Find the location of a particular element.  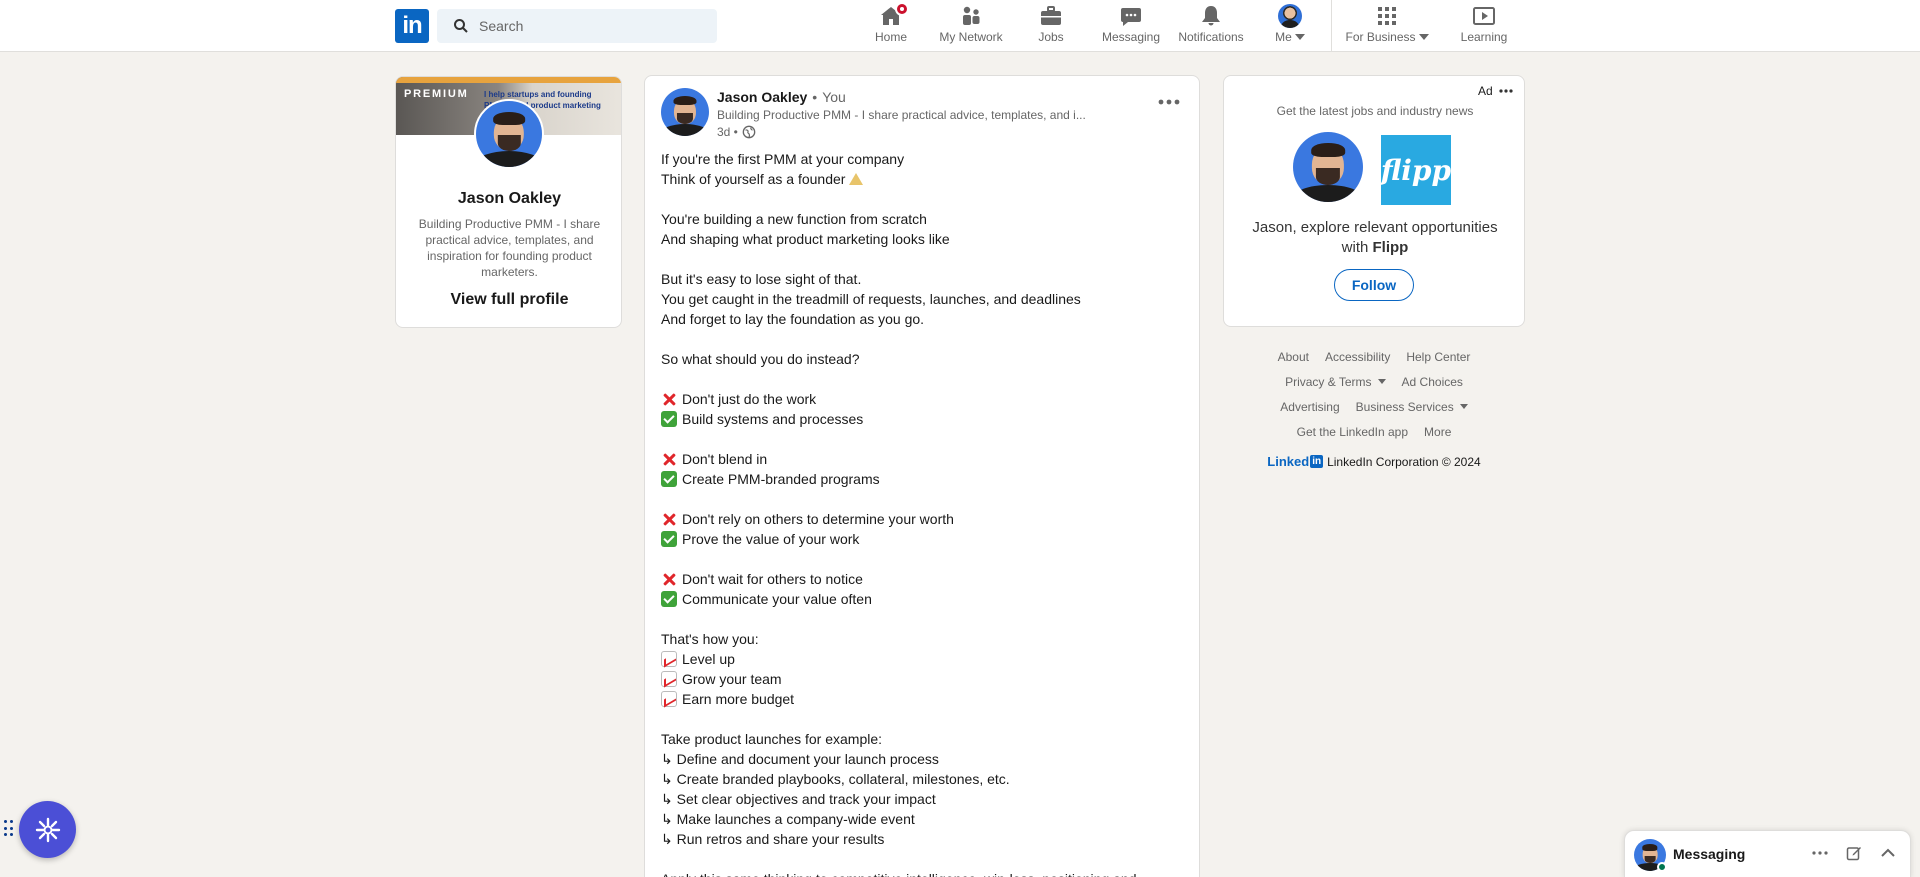

compose-icon is located at coordinates (1854, 853).